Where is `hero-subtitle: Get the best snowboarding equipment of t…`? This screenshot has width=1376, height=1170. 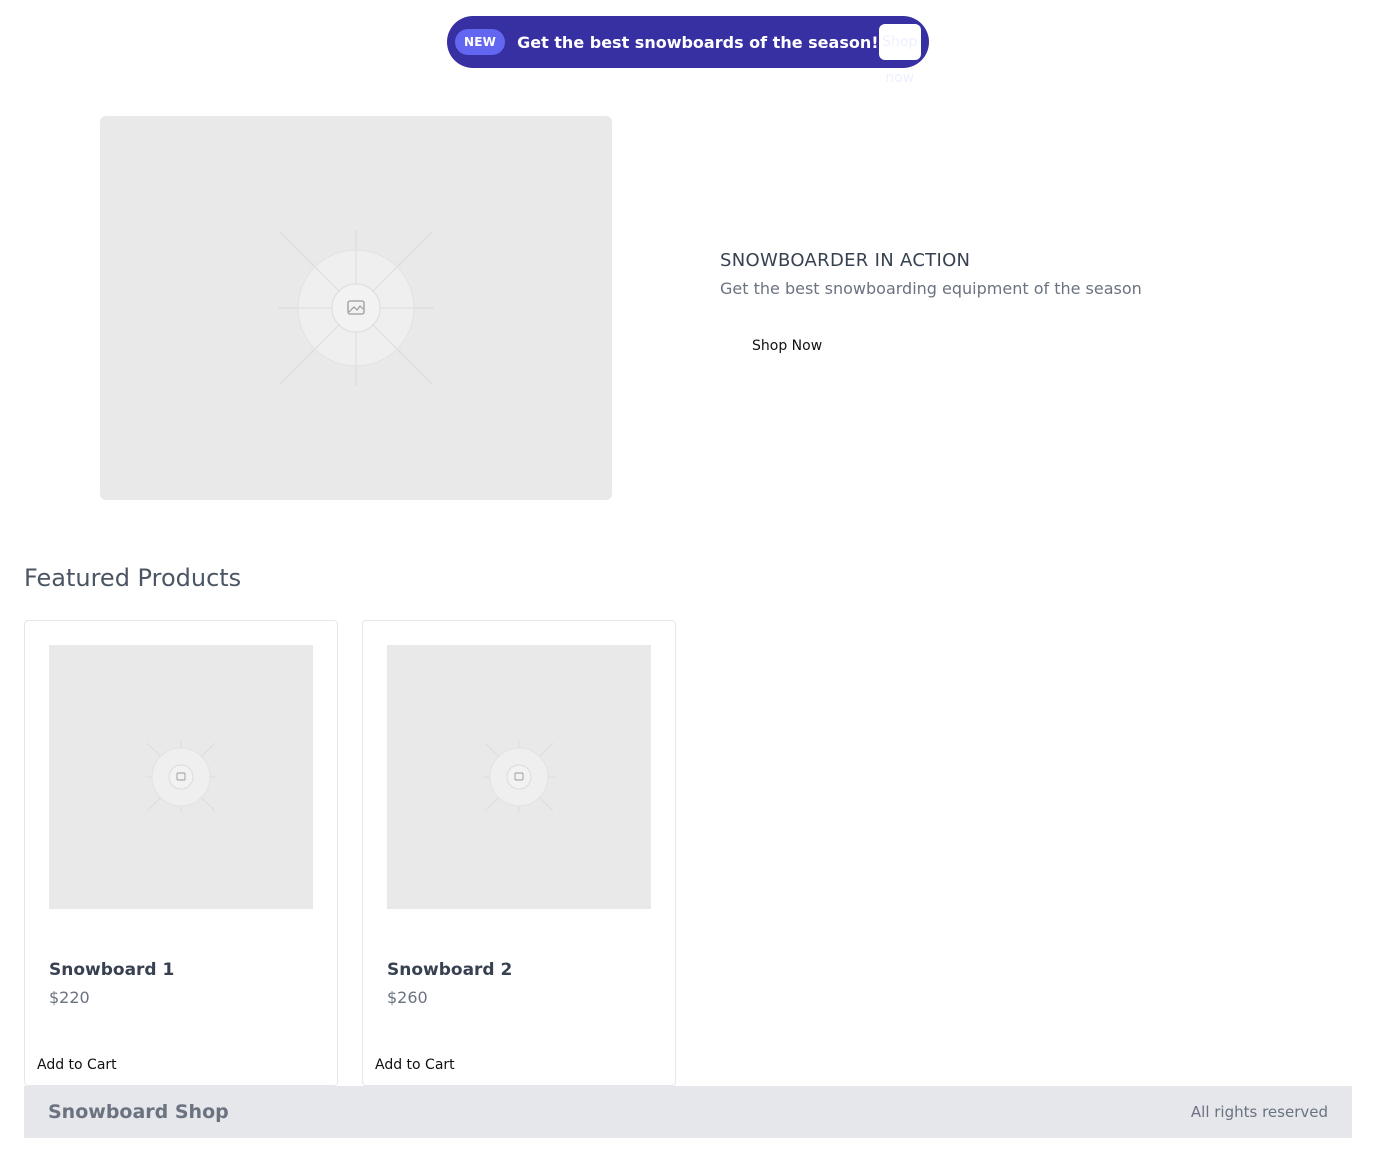
hero-subtitle: Get the best snowboarding equipment of t… is located at coordinates (931, 288).